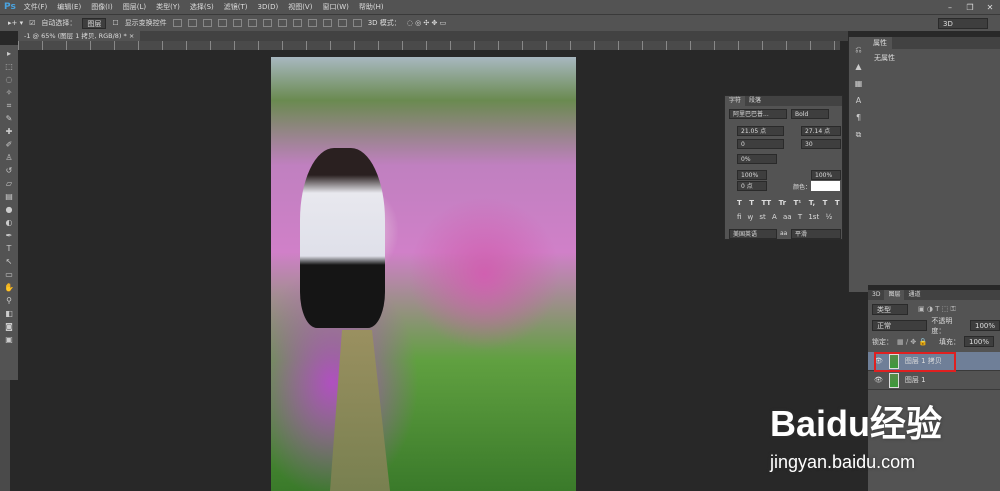  I want to click on tsume-field: 0%, so click(757, 159).